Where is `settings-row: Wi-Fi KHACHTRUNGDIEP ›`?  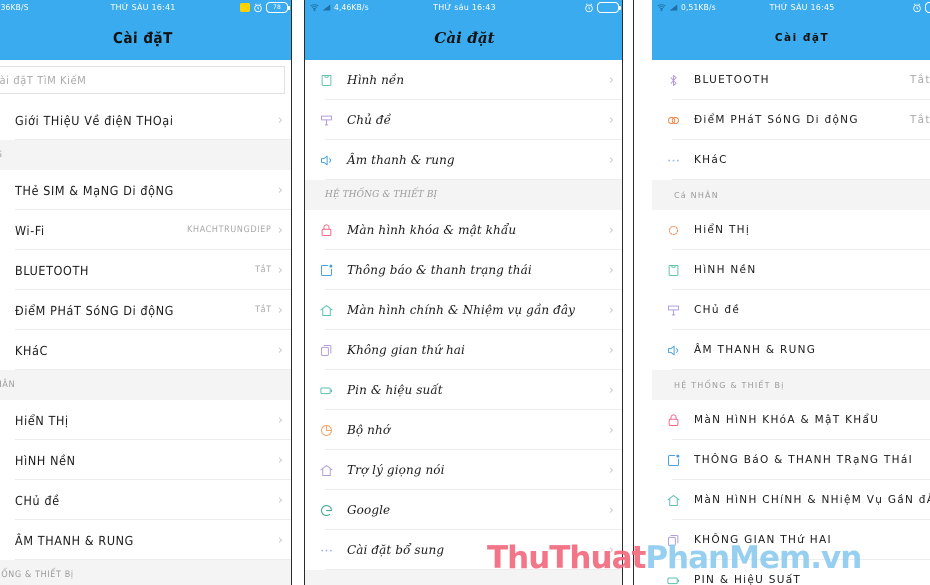 settings-row: Wi-Fi KHACHTRUNGDIEP › is located at coordinates (145, 230).